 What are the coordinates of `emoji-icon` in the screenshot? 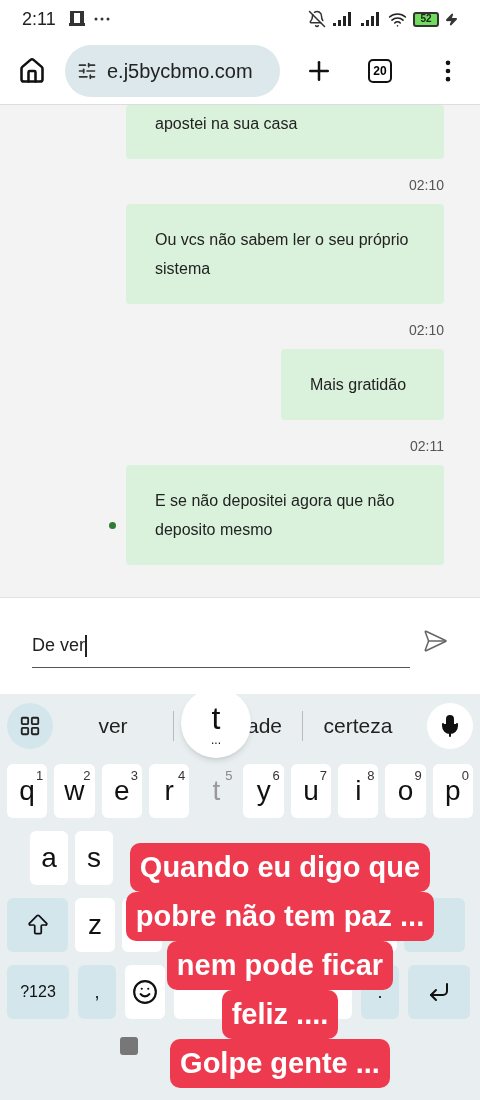 It's located at (145, 992).